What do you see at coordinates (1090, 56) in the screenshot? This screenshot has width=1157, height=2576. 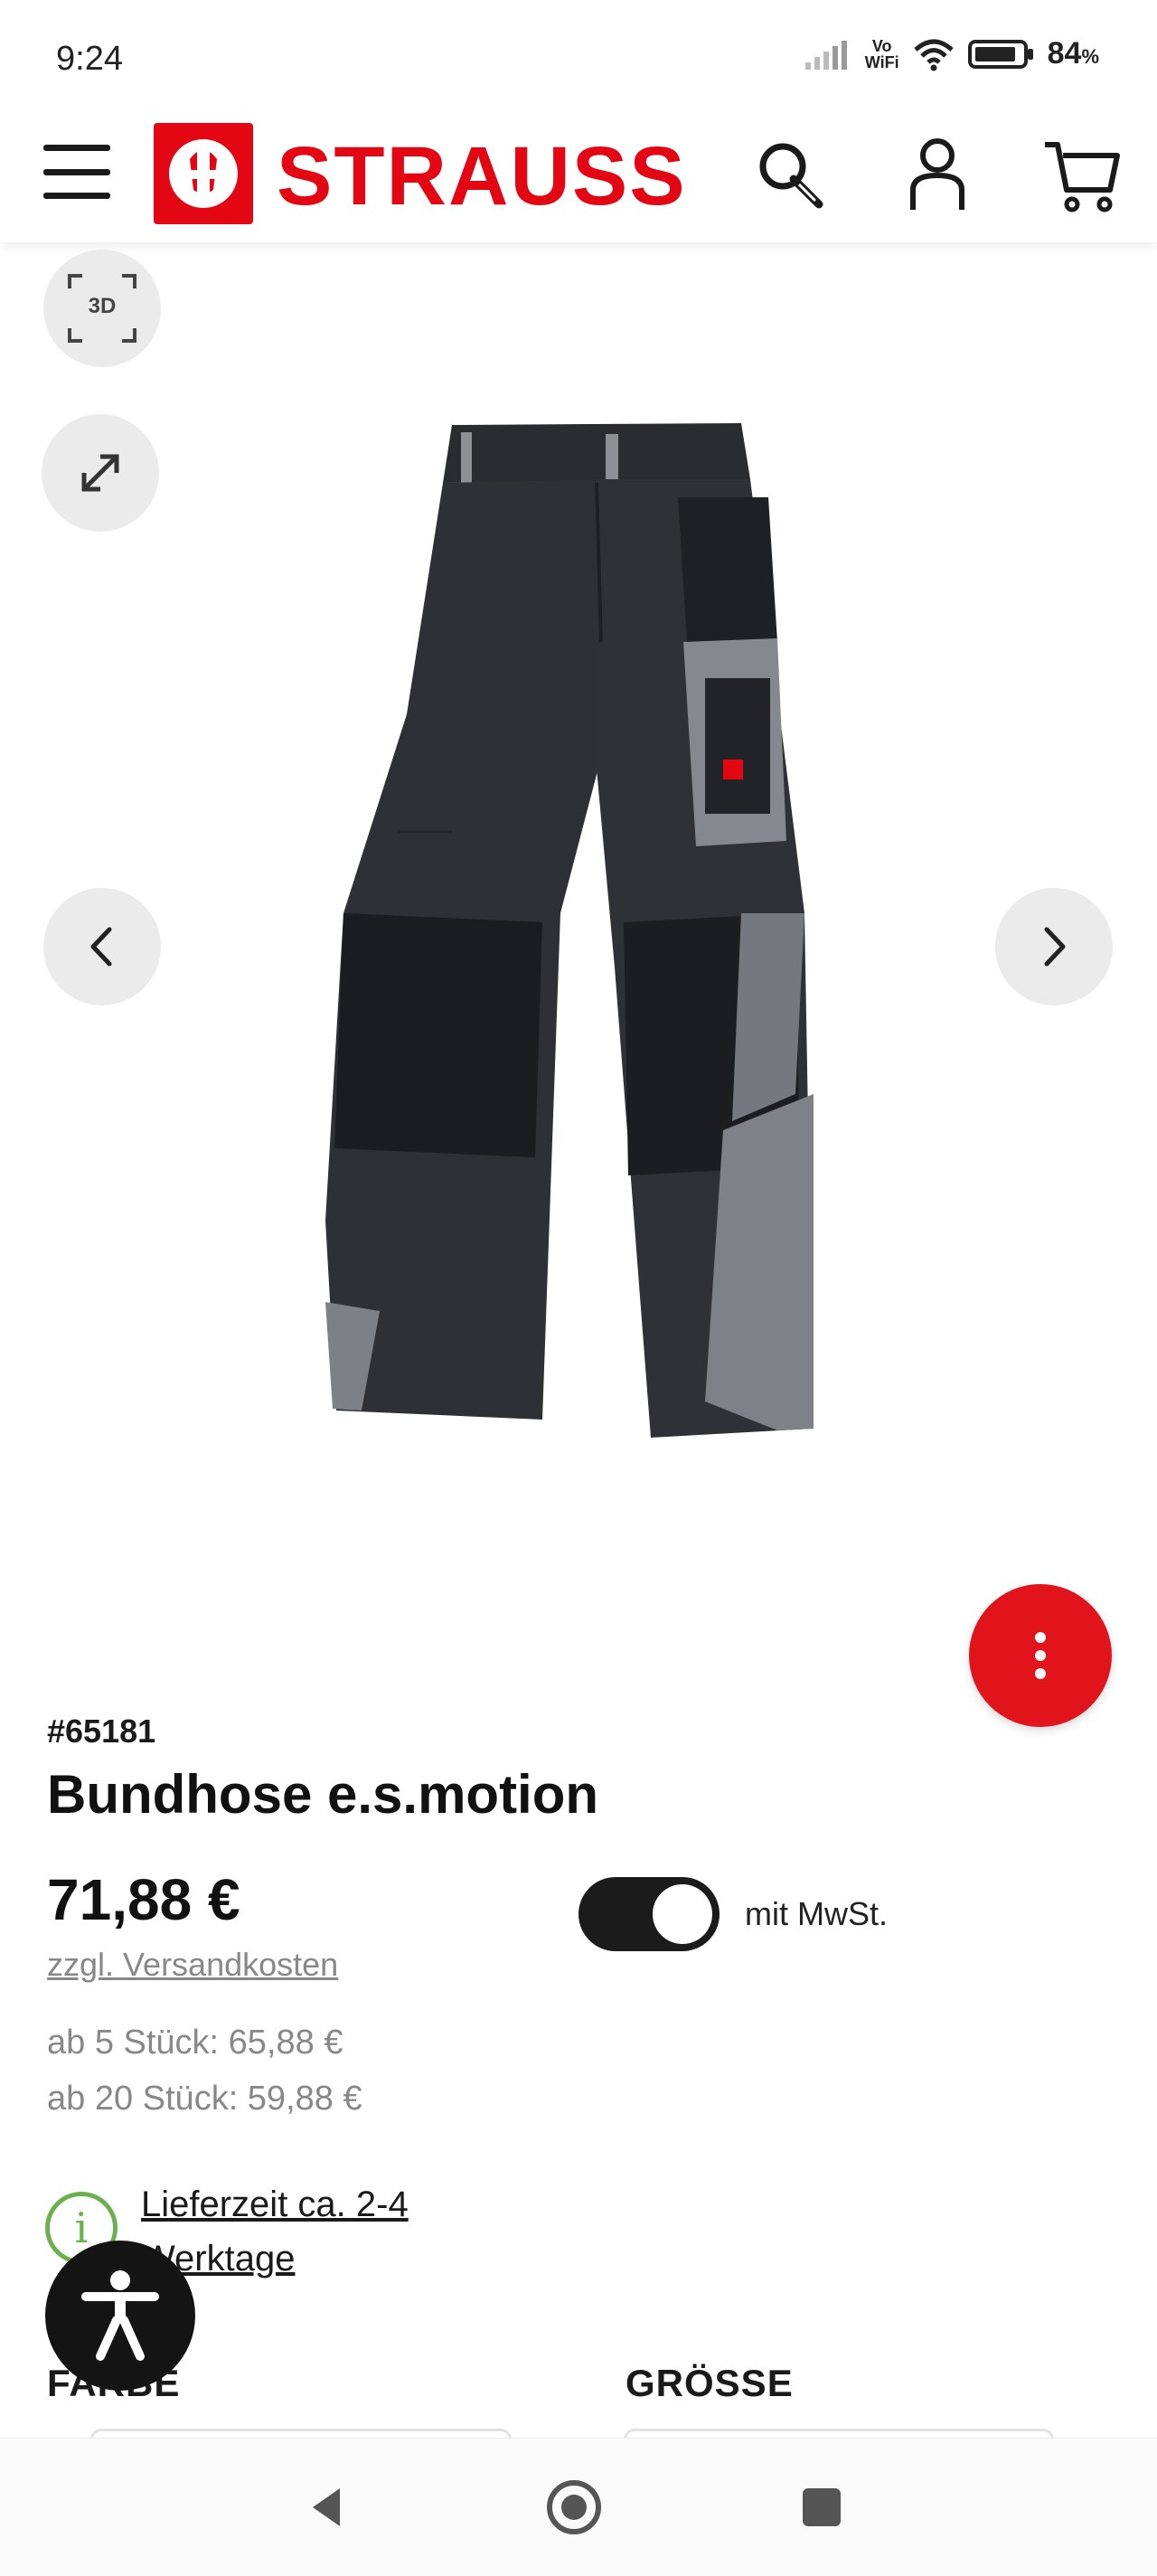 I see `battery-unit: %` at bounding box center [1090, 56].